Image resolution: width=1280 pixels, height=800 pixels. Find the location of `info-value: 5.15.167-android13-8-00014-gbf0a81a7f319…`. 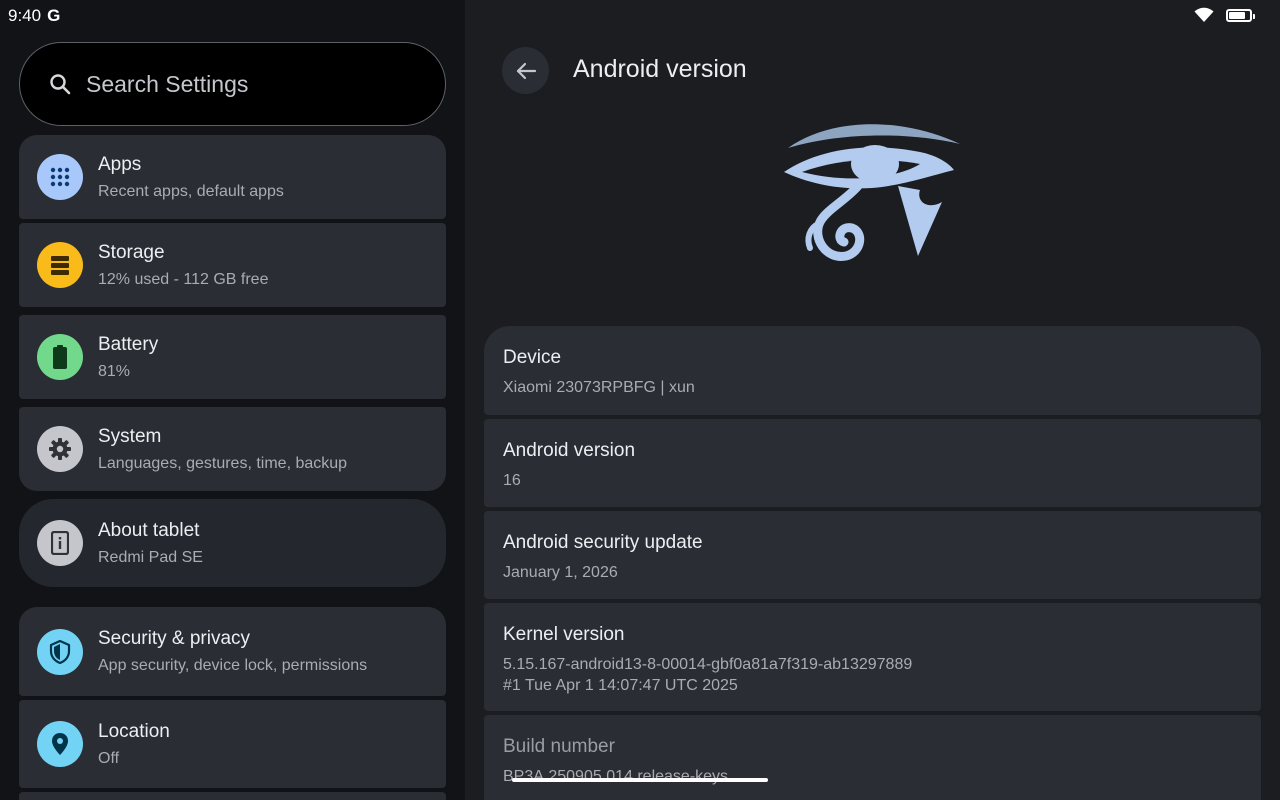

info-value: 5.15.167-android13-8-00014-gbf0a81a7f319… is located at coordinates (708, 675).